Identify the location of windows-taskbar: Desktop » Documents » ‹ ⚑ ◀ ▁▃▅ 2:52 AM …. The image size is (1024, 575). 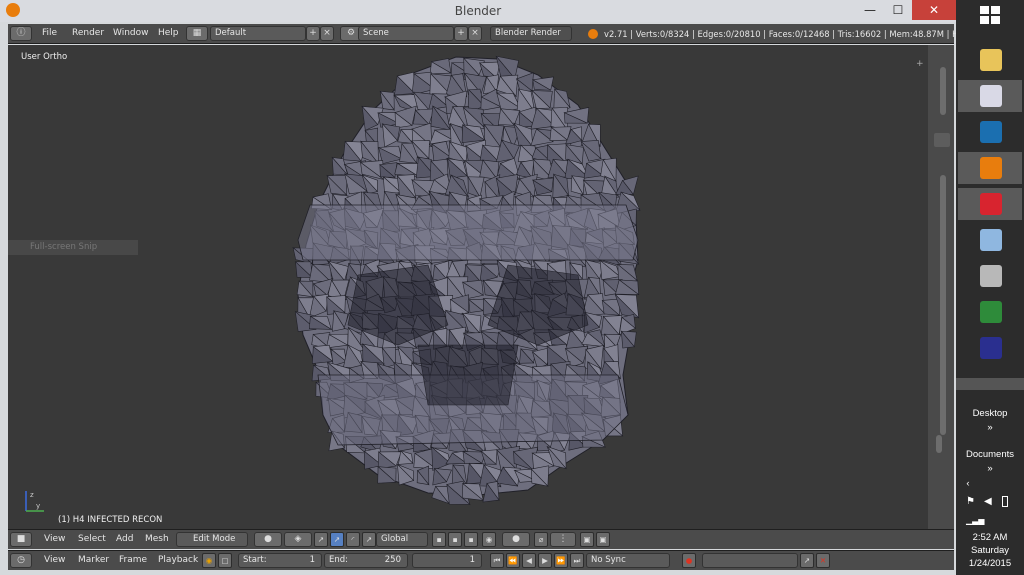
(990, 287).